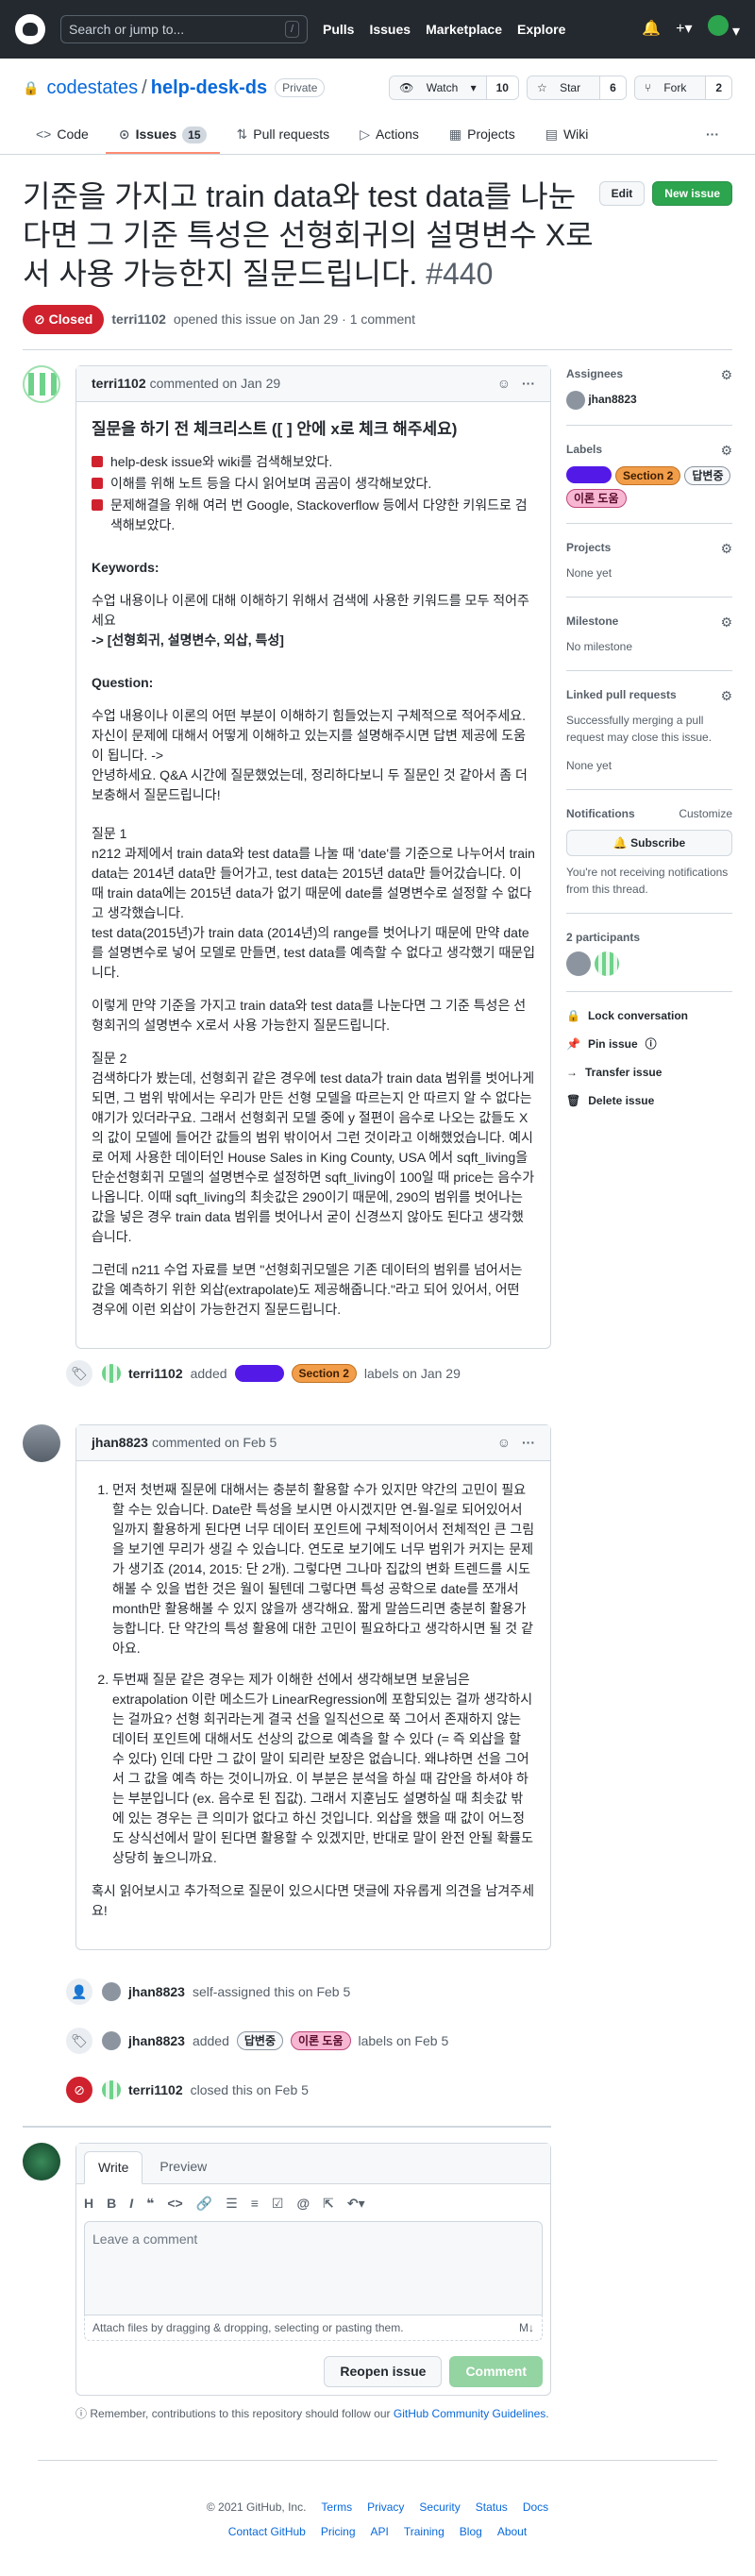 This screenshot has height=2576, width=755. What do you see at coordinates (291, 29) in the screenshot?
I see `slash-shortcut: /` at bounding box center [291, 29].